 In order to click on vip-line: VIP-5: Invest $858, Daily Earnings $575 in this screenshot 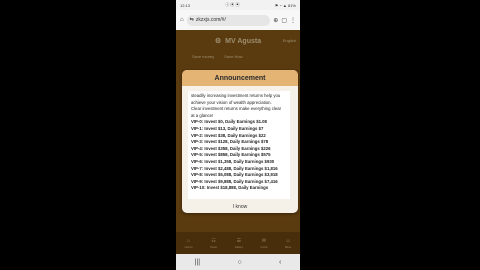, I will do `click(231, 155)`.